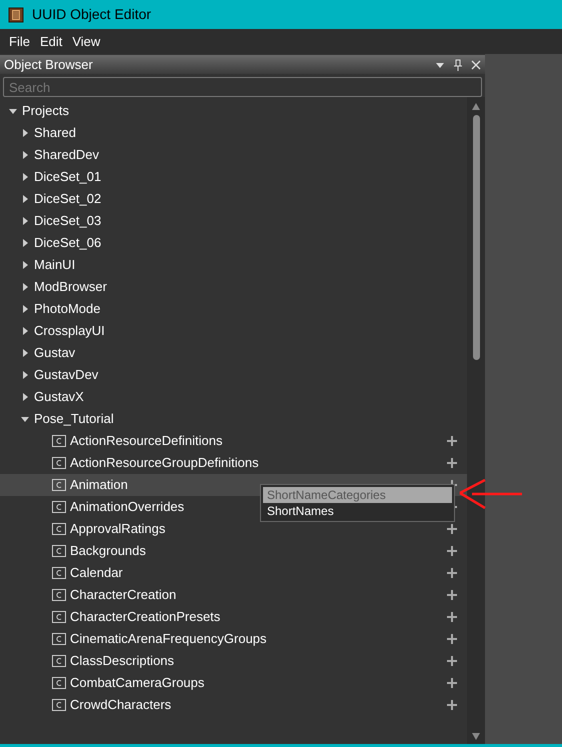 The height and width of the screenshot is (747, 562). Describe the element at coordinates (357, 511) in the screenshot. I see `menu-item: ShortNames` at that location.